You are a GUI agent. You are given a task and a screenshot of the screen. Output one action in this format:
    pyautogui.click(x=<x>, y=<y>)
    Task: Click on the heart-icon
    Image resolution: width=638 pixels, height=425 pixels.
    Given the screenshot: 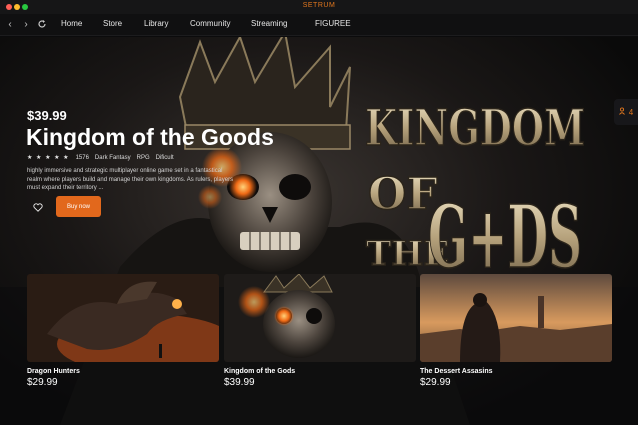 What is the action you would take?
    pyautogui.click(x=38, y=207)
    